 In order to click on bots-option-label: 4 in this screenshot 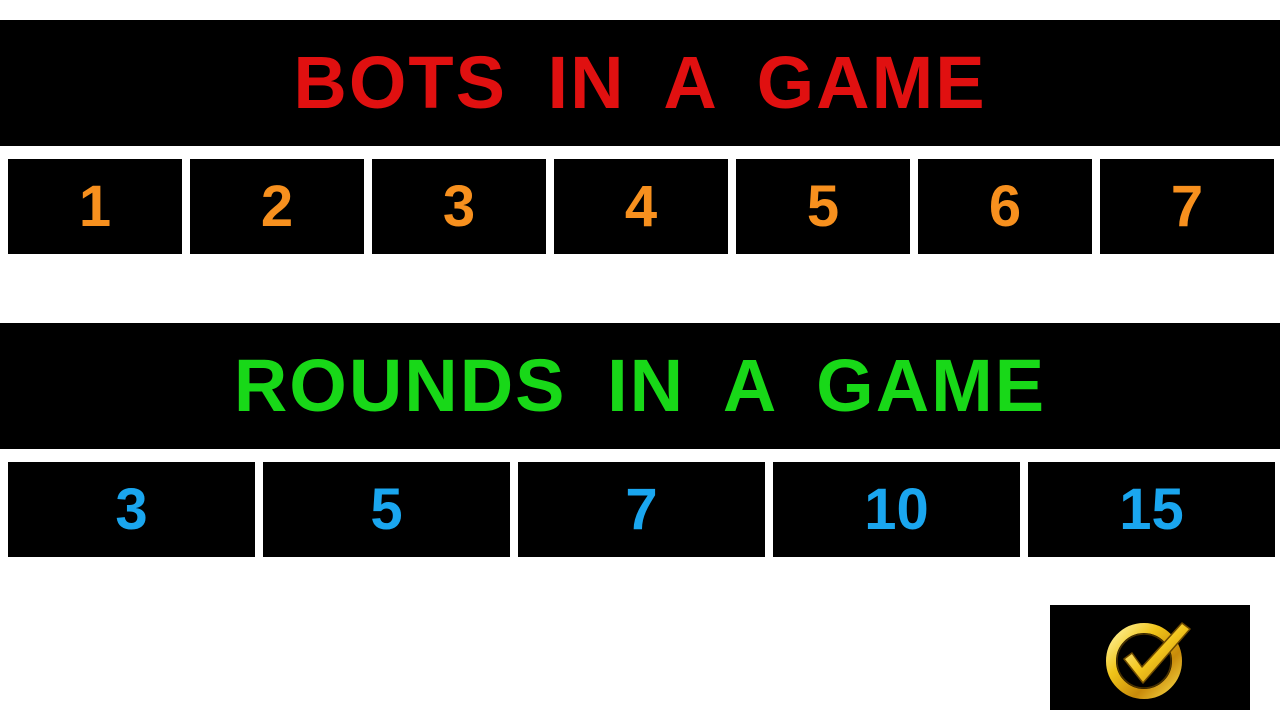, I will do `click(641, 206)`.